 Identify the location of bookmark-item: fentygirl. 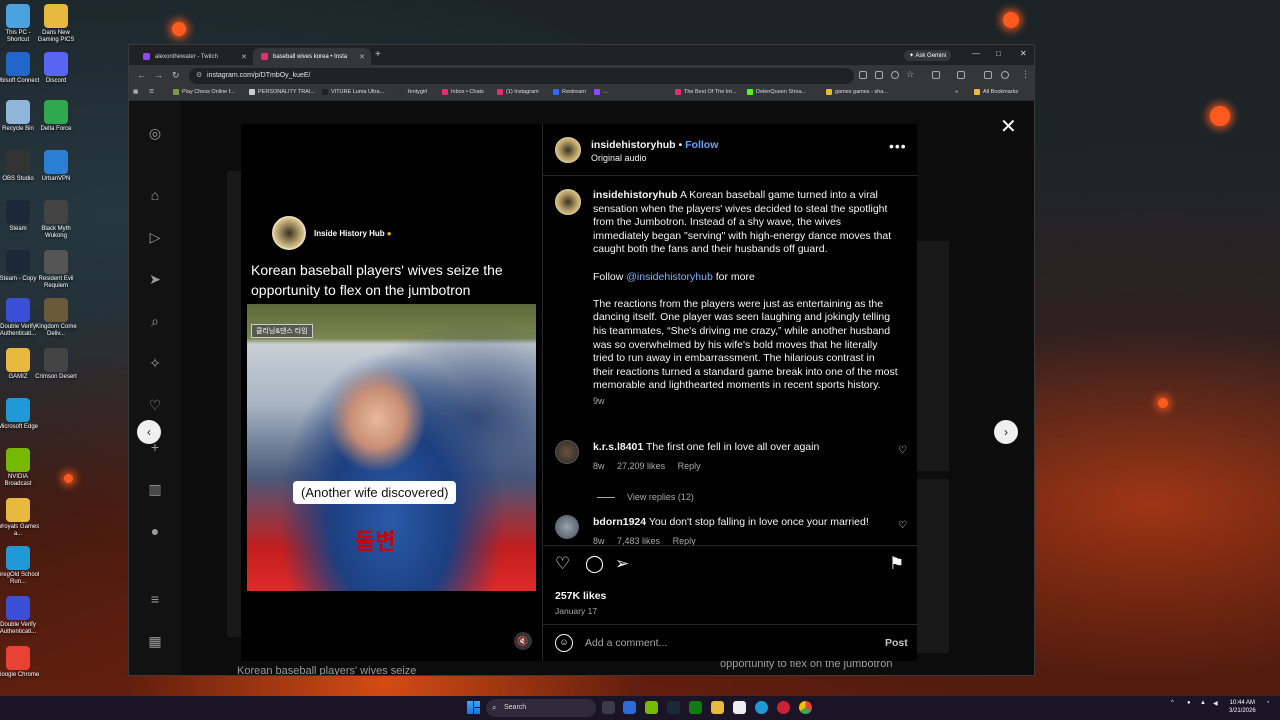
(413, 92).